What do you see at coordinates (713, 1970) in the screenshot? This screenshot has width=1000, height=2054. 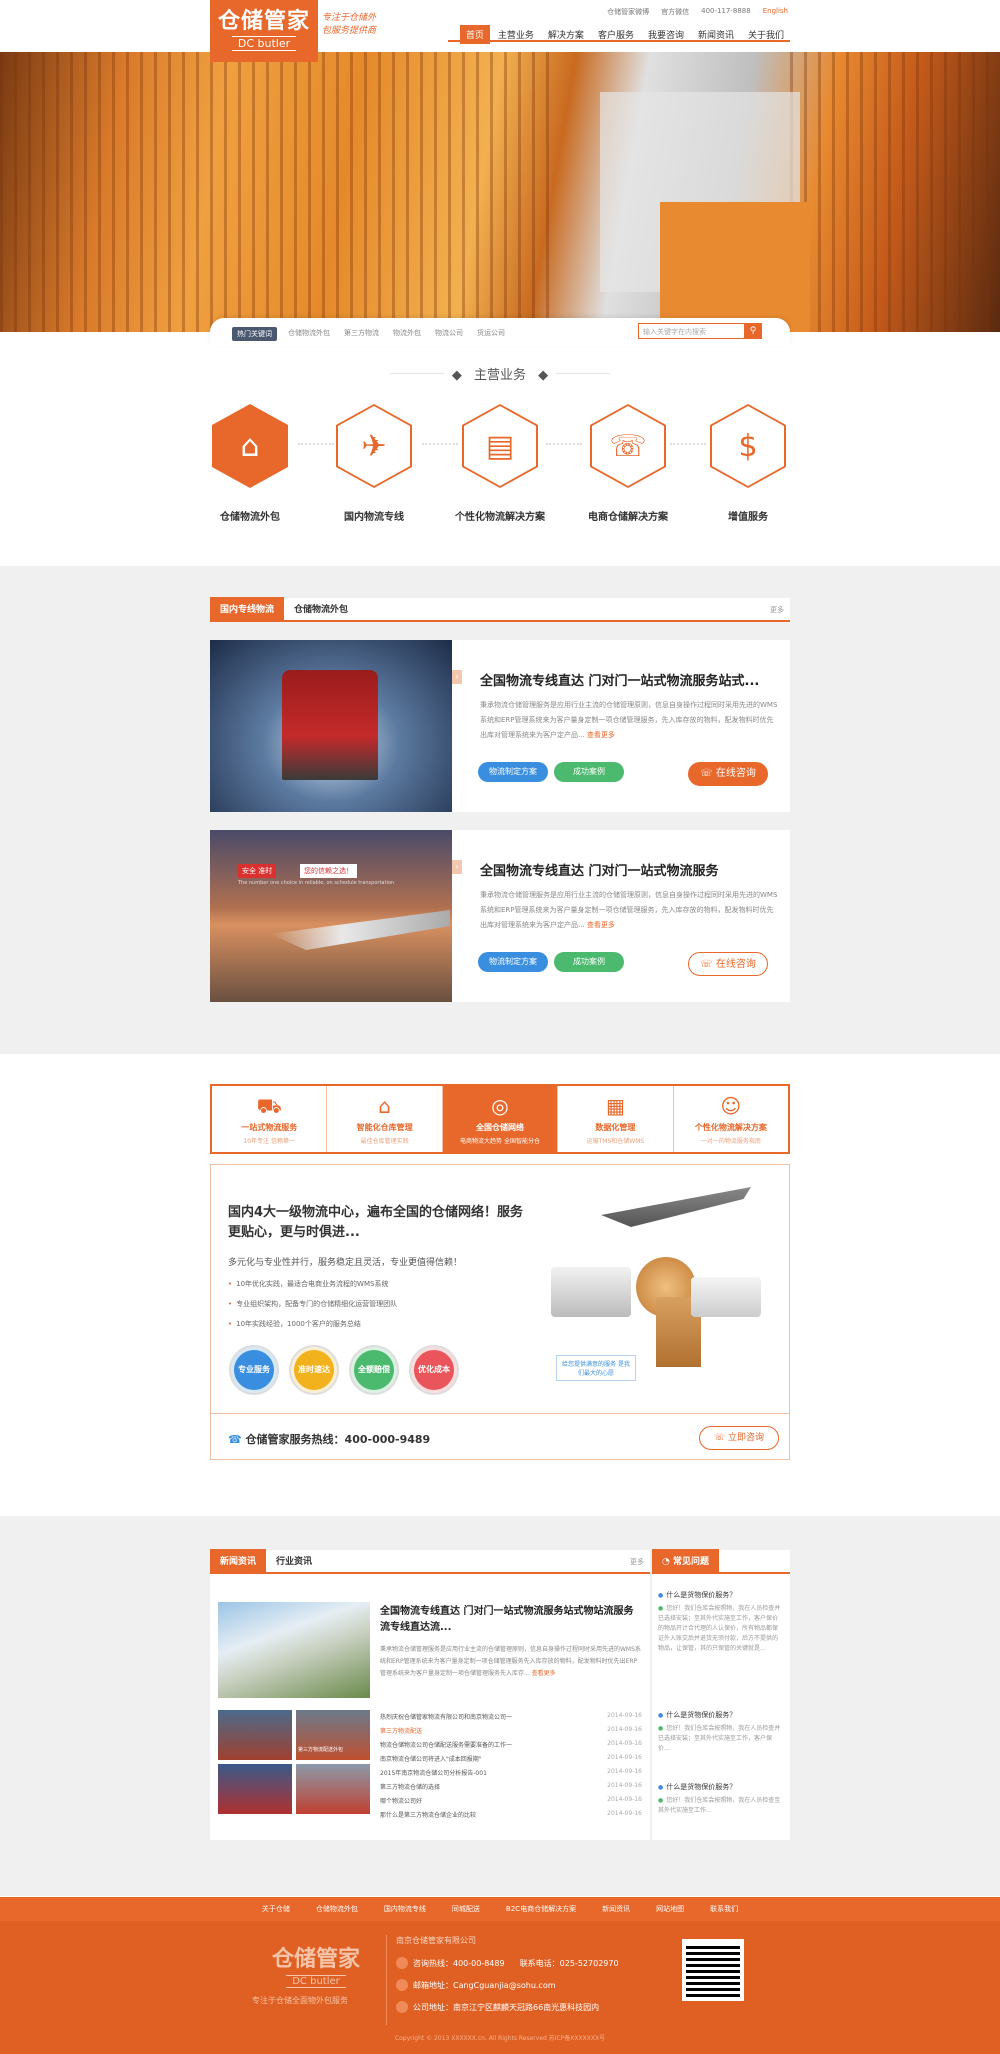 I see `qr-code` at bounding box center [713, 1970].